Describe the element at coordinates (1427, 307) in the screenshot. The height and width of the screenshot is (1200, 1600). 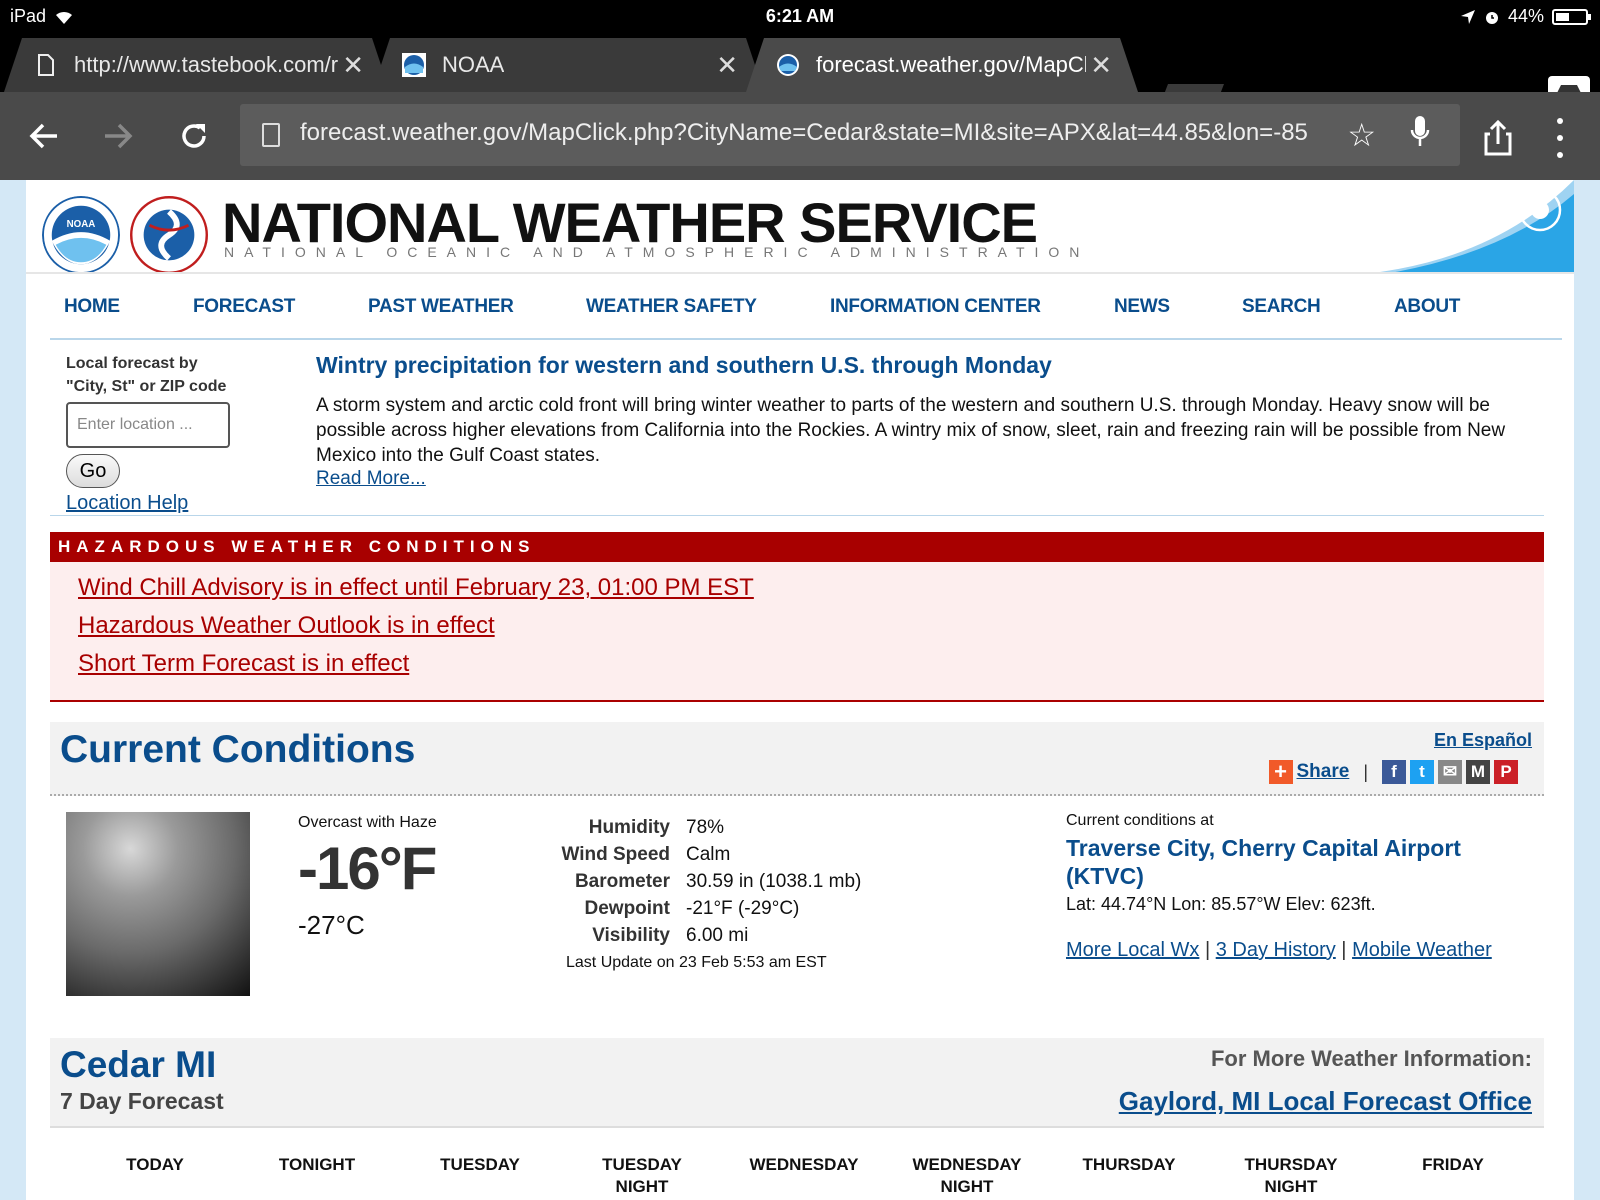
I see `nav-about: ABOUT` at that location.